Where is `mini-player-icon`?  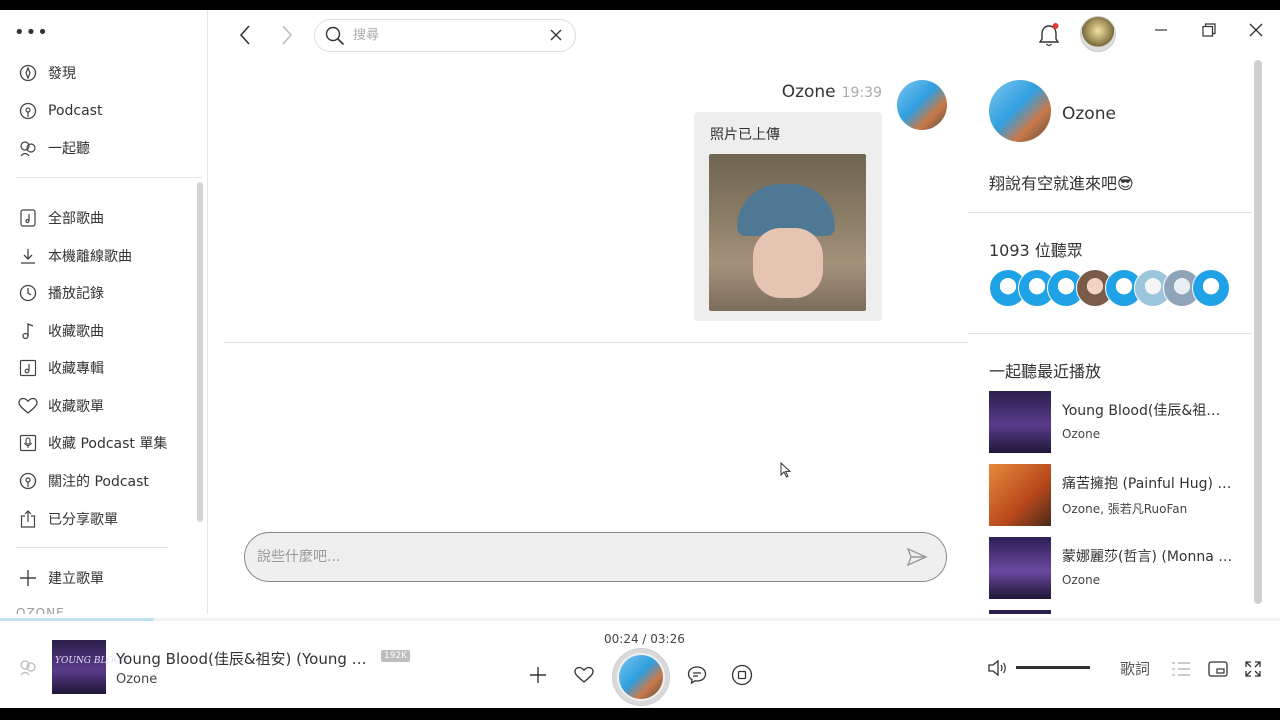 mini-player-icon is located at coordinates (1218, 669).